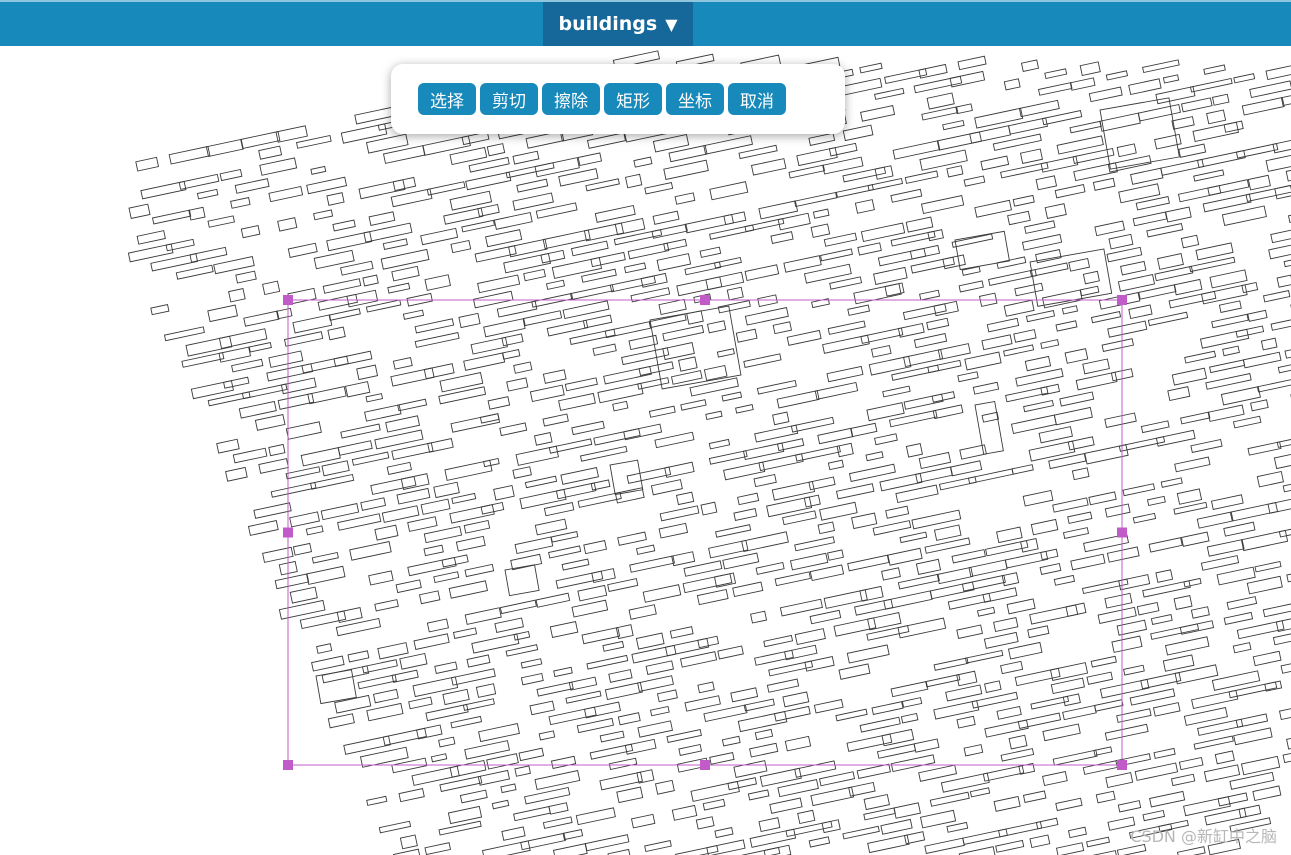 The height and width of the screenshot is (855, 1291). Describe the element at coordinates (695, 99) in the screenshot. I see `coordinates-button: 坐标` at that location.